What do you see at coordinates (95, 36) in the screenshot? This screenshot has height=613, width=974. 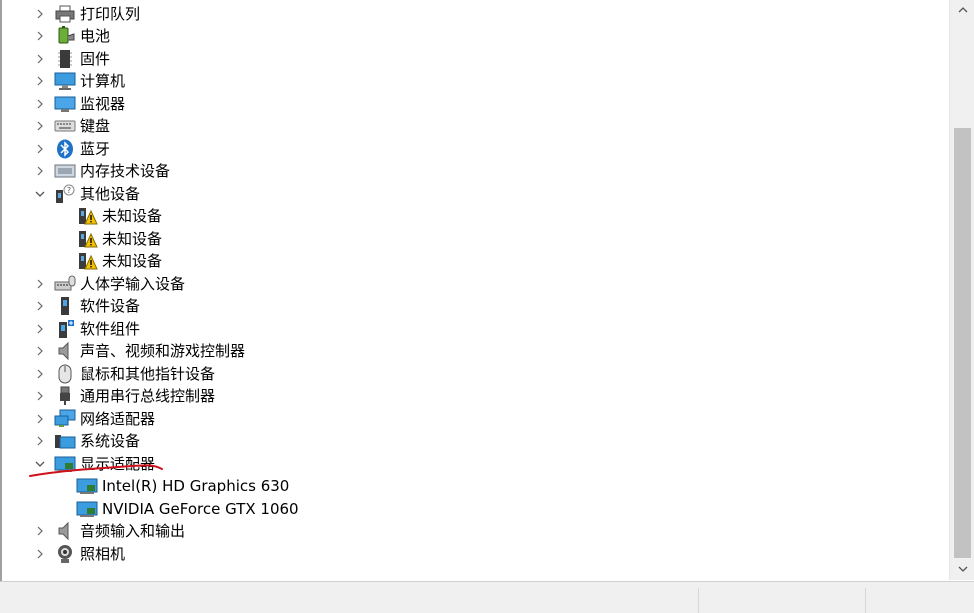 I see `tree-item-label: 电池` at bounding box center [95, 36].